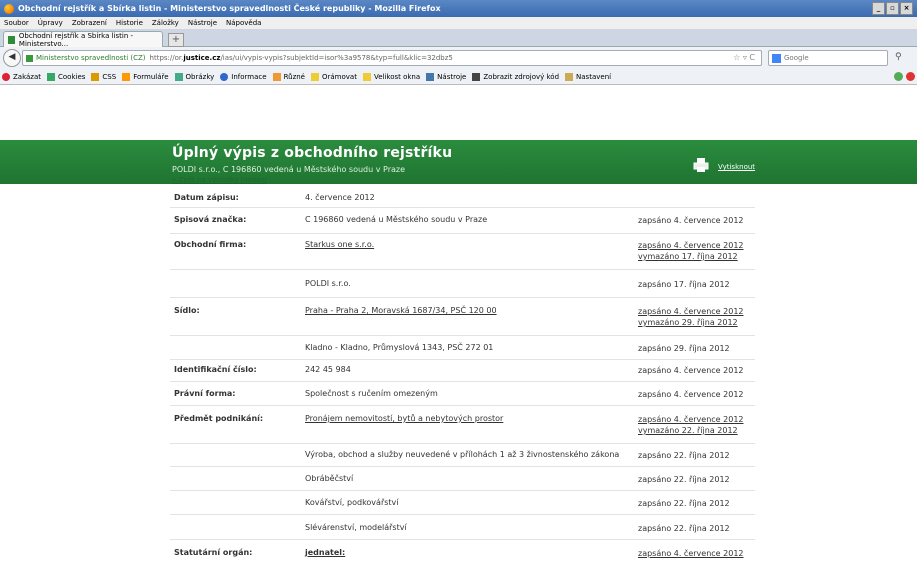 The width and height of the screenshot is (917, 563). What do you see at coordinates (187, 310) in the screenshot?
I see `row-label: Sídlo:` at bounding box center [187, 310].